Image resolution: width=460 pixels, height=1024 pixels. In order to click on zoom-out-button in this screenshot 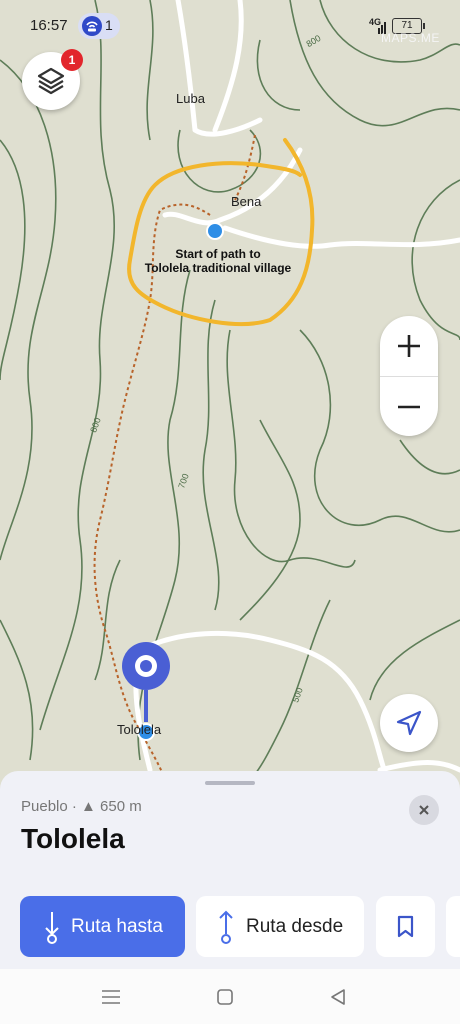, I will do `click(409, 406)`.